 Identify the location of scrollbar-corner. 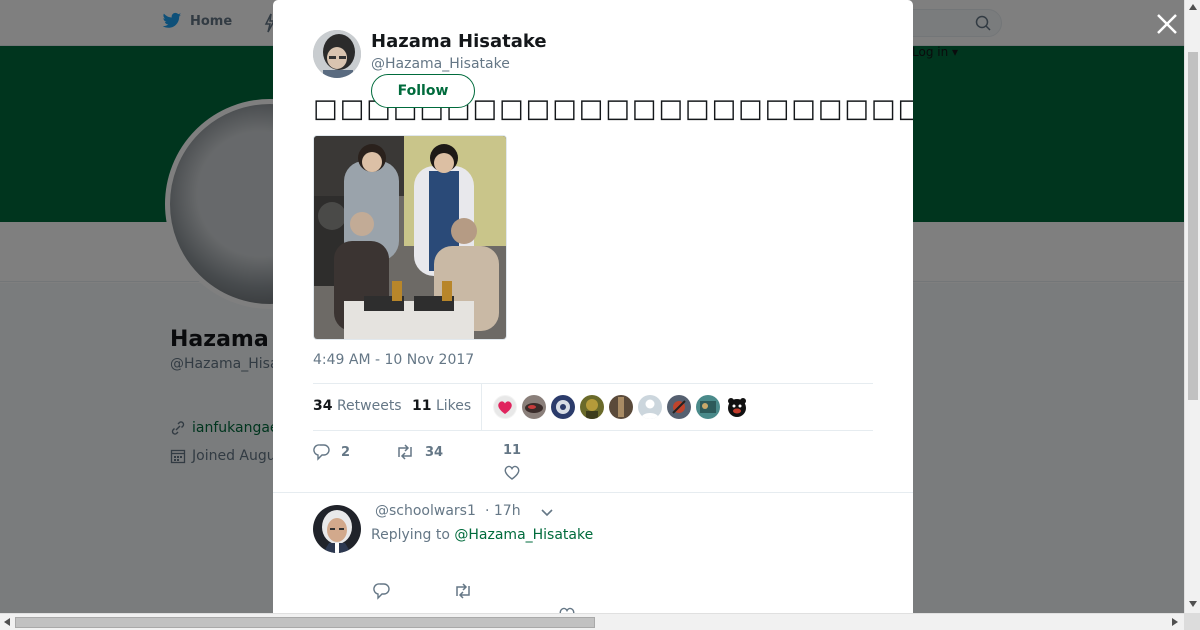
(1192, 621).